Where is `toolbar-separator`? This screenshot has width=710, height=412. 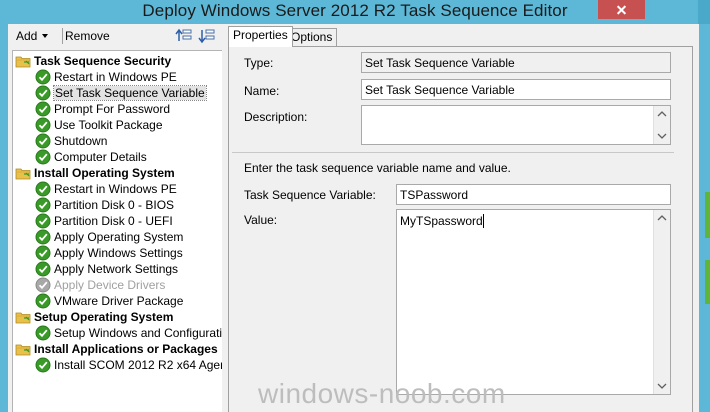 toolbar-separator is located at coordinates (62, 36).